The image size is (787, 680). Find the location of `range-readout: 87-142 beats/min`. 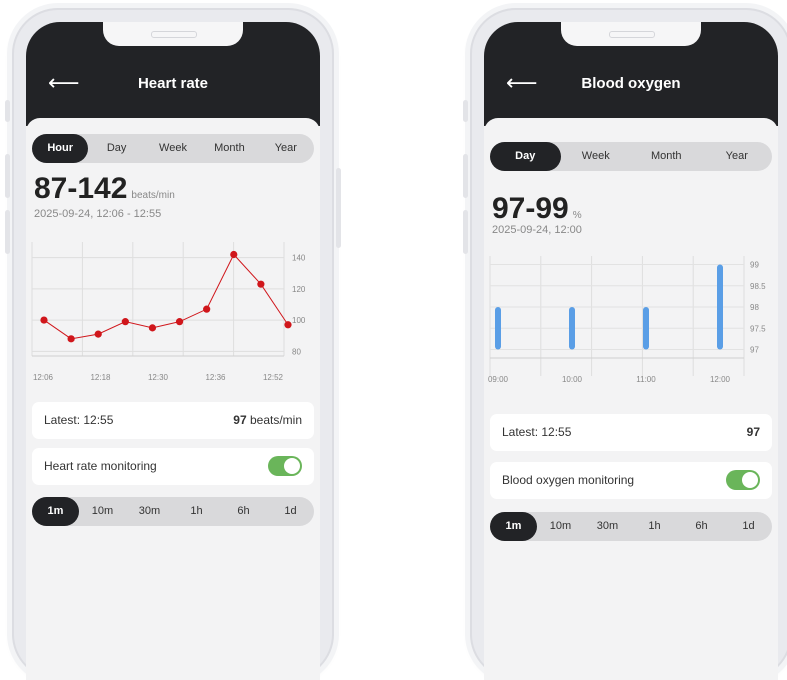

range-readout: 87-142 beats/min is located at coordinates (104, 189).